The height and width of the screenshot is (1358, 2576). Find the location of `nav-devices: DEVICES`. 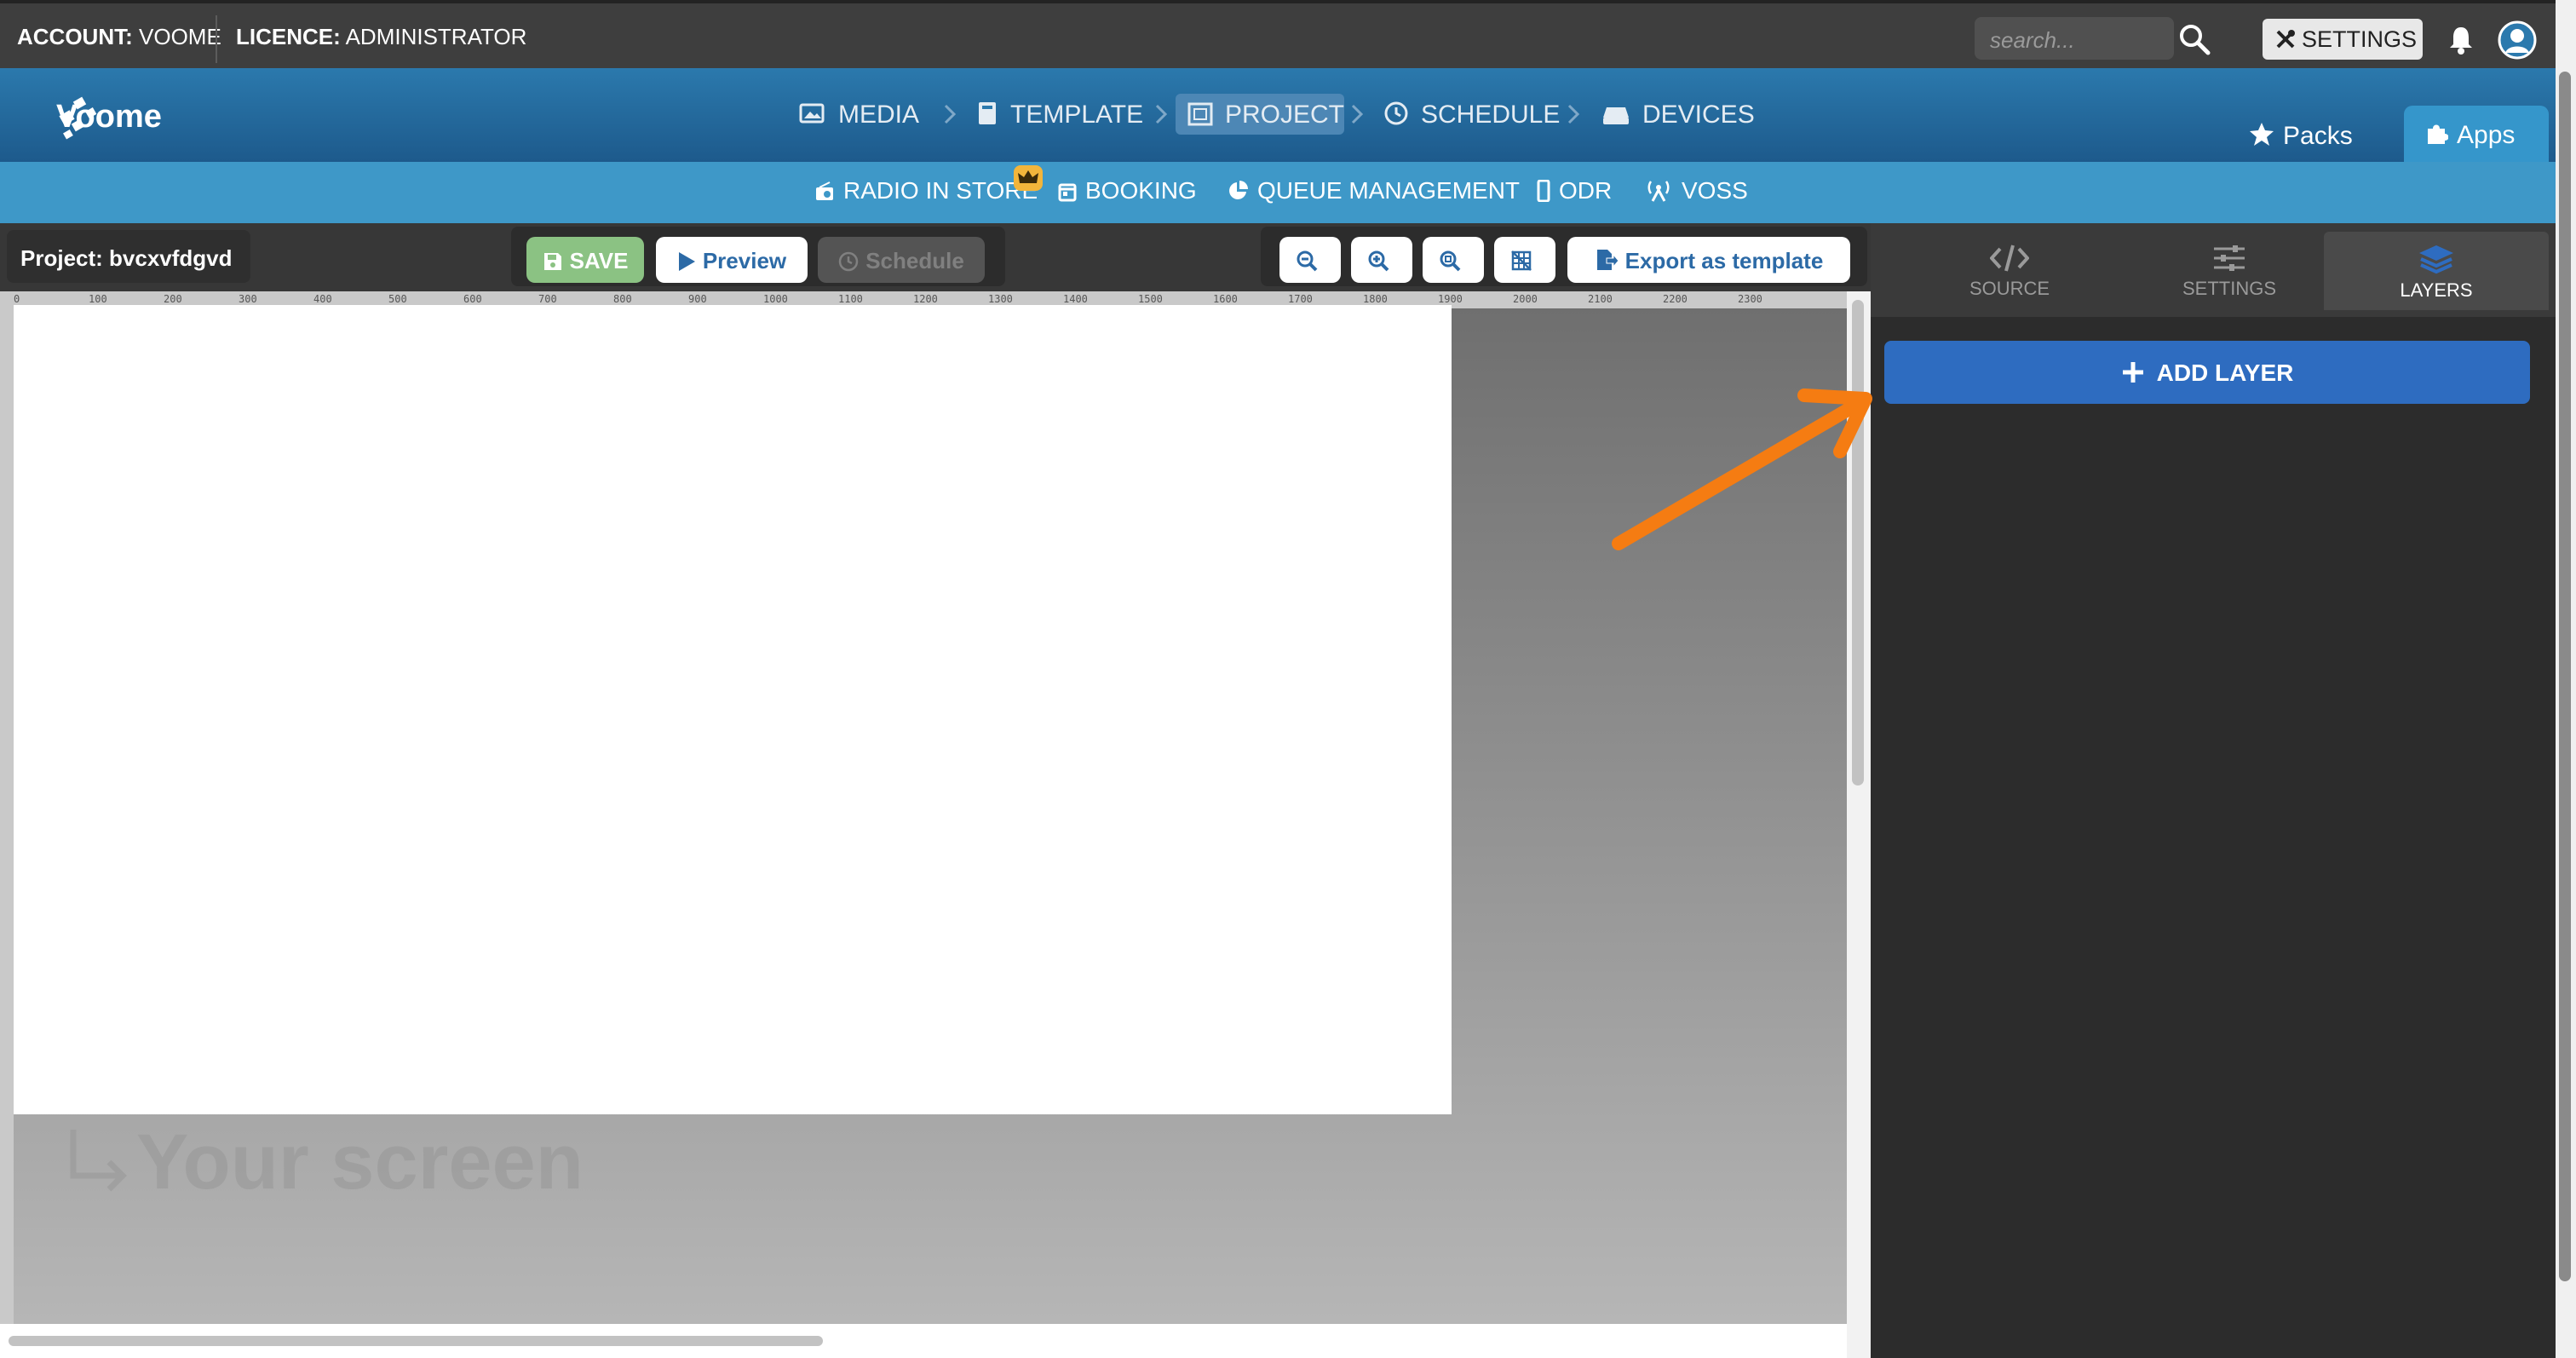

nav-devices: DEVICES is located at coordinates (1678, 115).